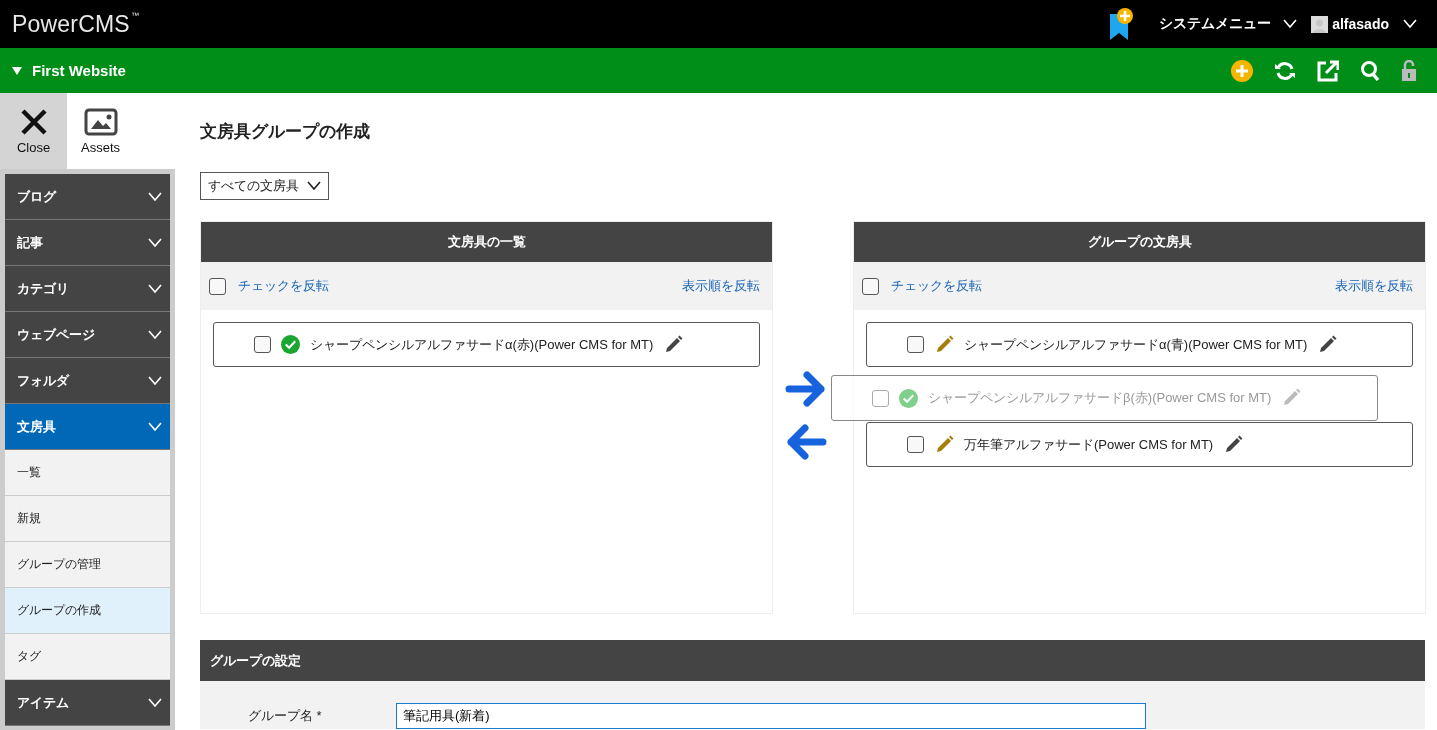 Image resolution: width=1437 pixels, height=730 pixels. I want to click on entry-title: シャープペンシルアルファサードα(赤)(Power CMS for MT), so click(482, 344).